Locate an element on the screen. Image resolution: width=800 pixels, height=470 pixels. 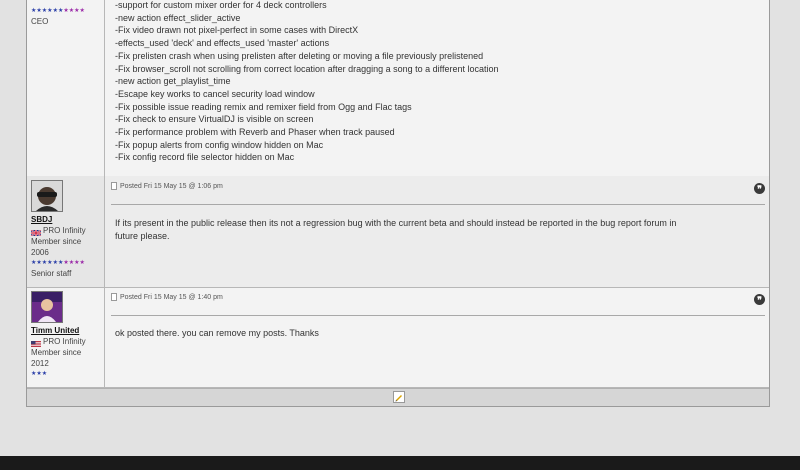
member-since-year: 2006 is located at coordinates (40, 252).